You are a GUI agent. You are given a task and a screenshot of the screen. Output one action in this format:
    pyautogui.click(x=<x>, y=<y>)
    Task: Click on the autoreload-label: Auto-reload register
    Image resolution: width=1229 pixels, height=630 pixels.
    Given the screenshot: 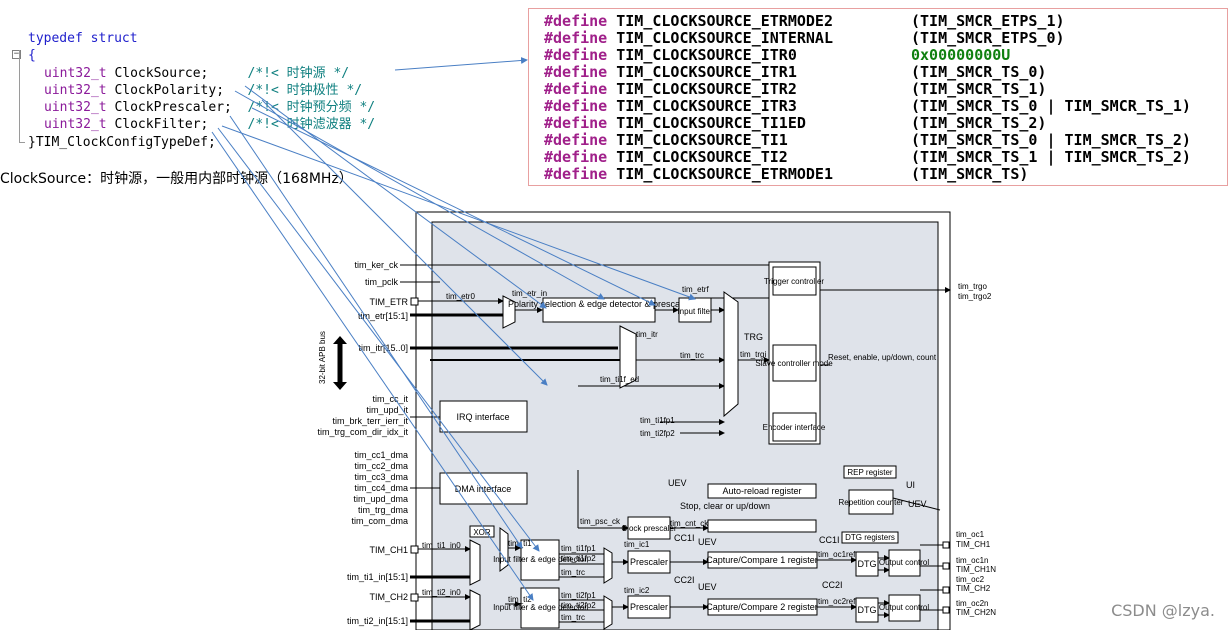 What is the action you would take?
    pyautogui.click(x=761, y=491)
    